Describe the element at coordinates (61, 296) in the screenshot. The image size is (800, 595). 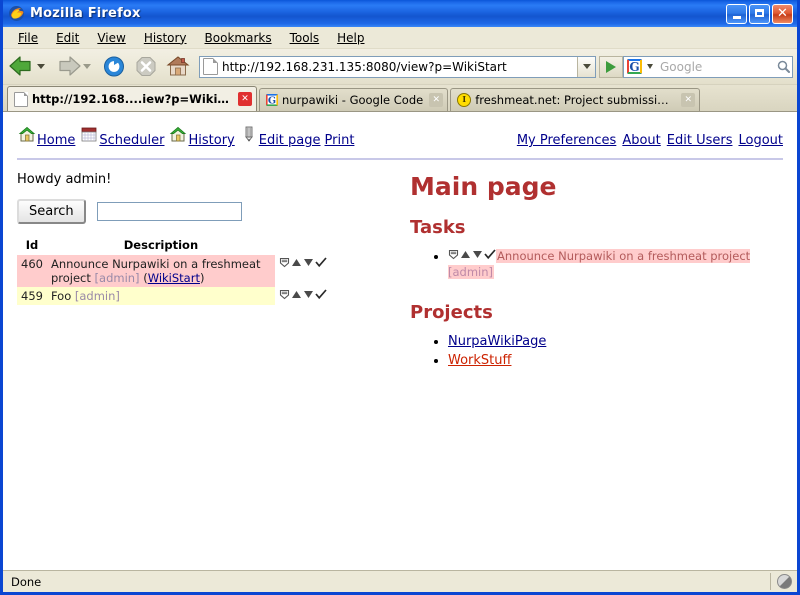
I see `task-text: Foo` at that location.